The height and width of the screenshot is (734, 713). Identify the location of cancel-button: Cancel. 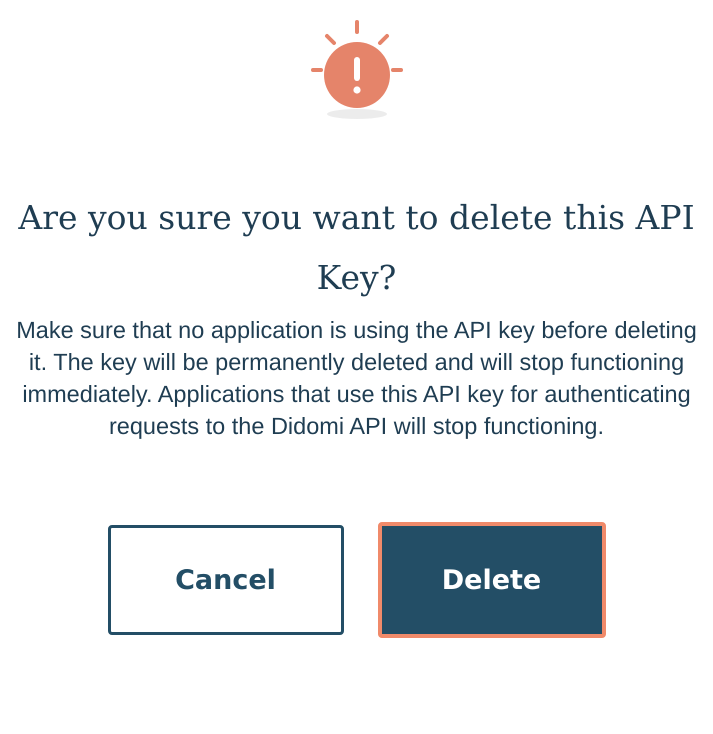
(226, 580).